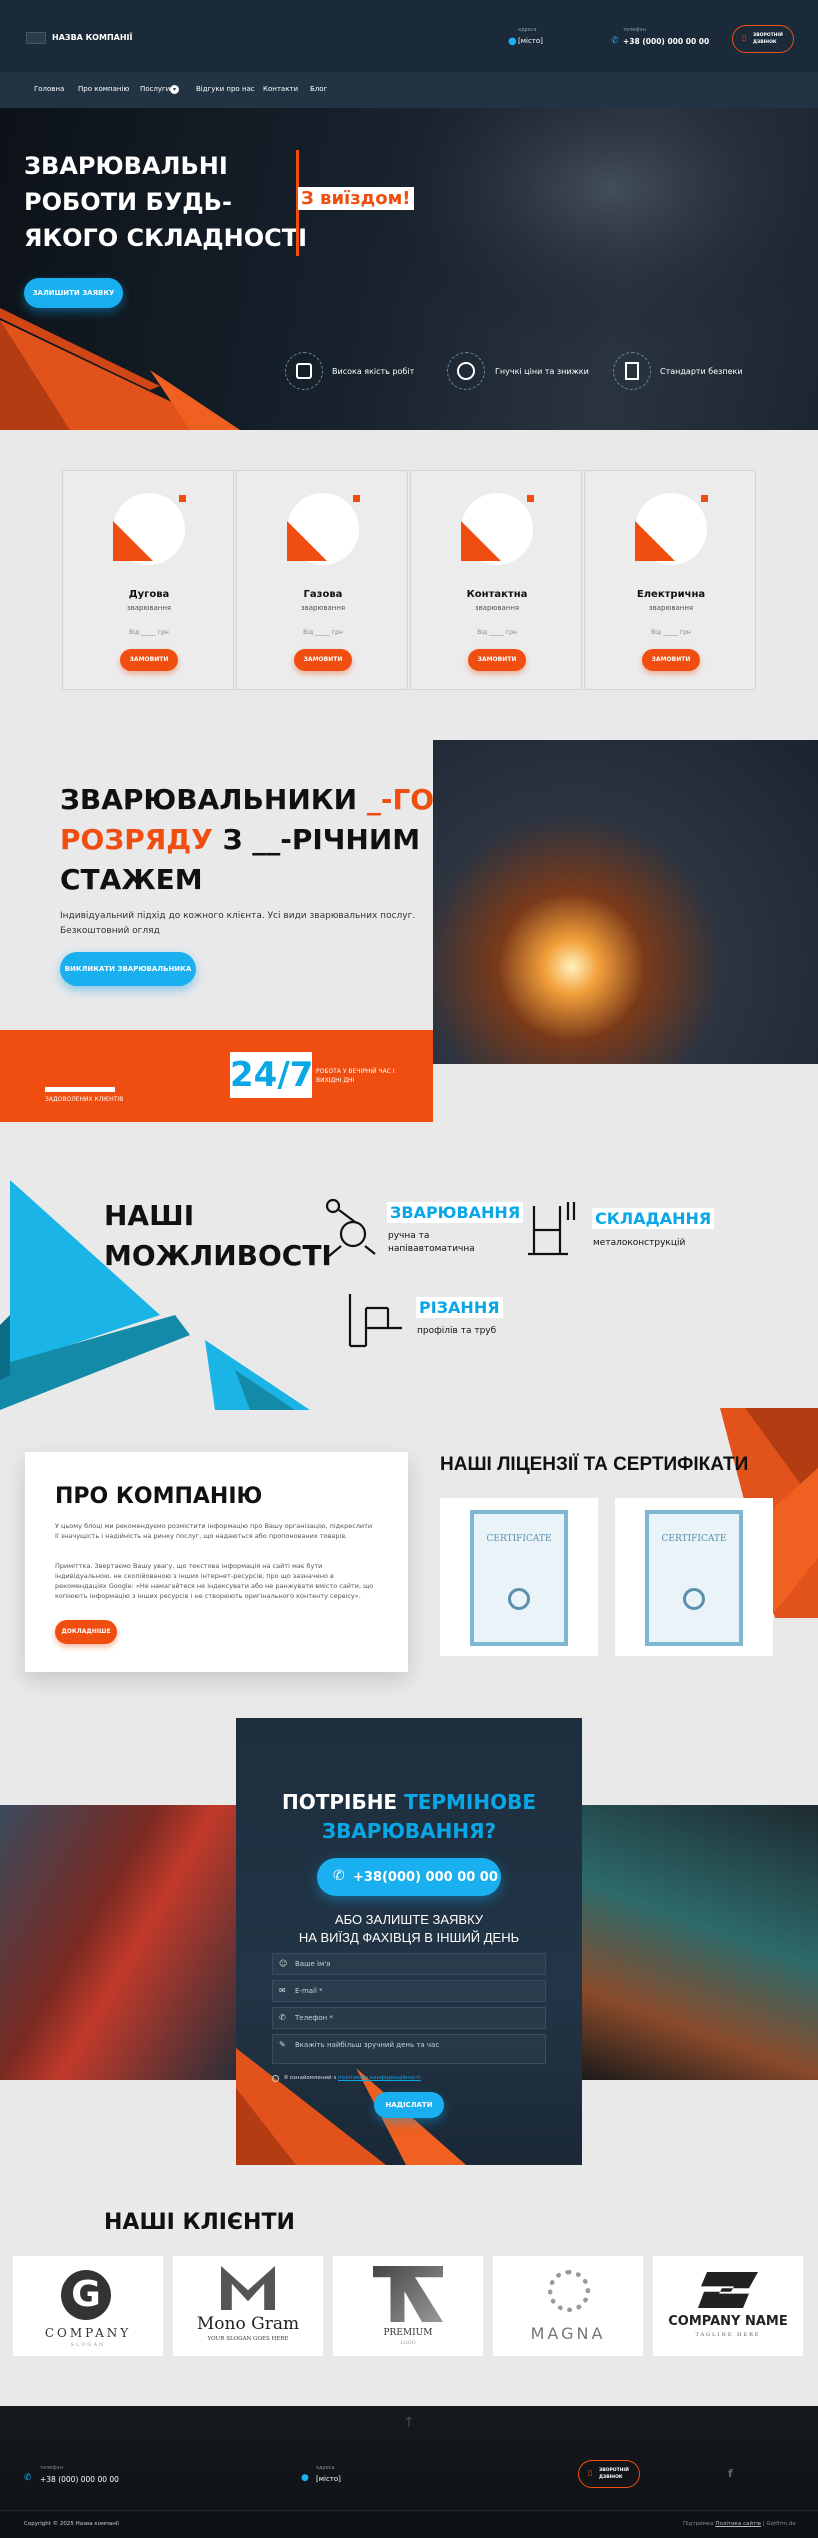  Describe the element at coordinates (409, 1964) in the screenshot. I see `name-input: ☺ Ваше ім'я` at that location.